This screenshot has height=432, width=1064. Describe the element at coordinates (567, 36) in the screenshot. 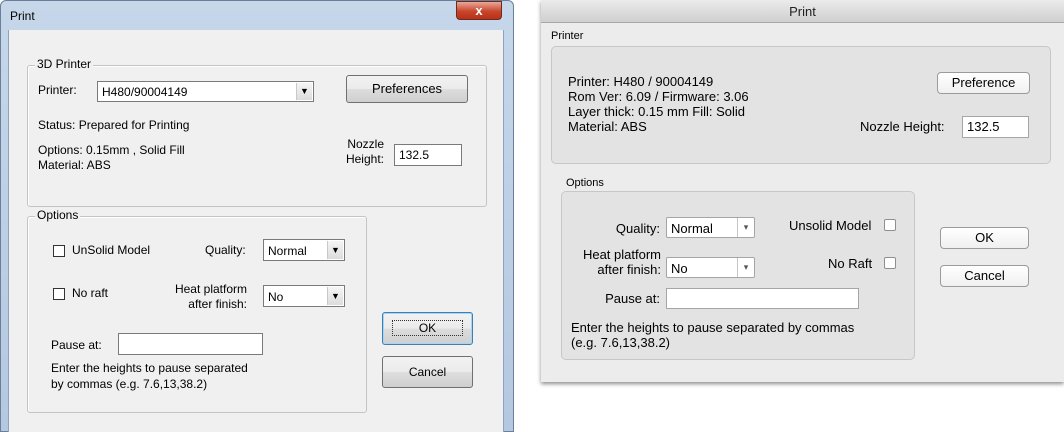

I see `printer-section-label: Printer` at that location.